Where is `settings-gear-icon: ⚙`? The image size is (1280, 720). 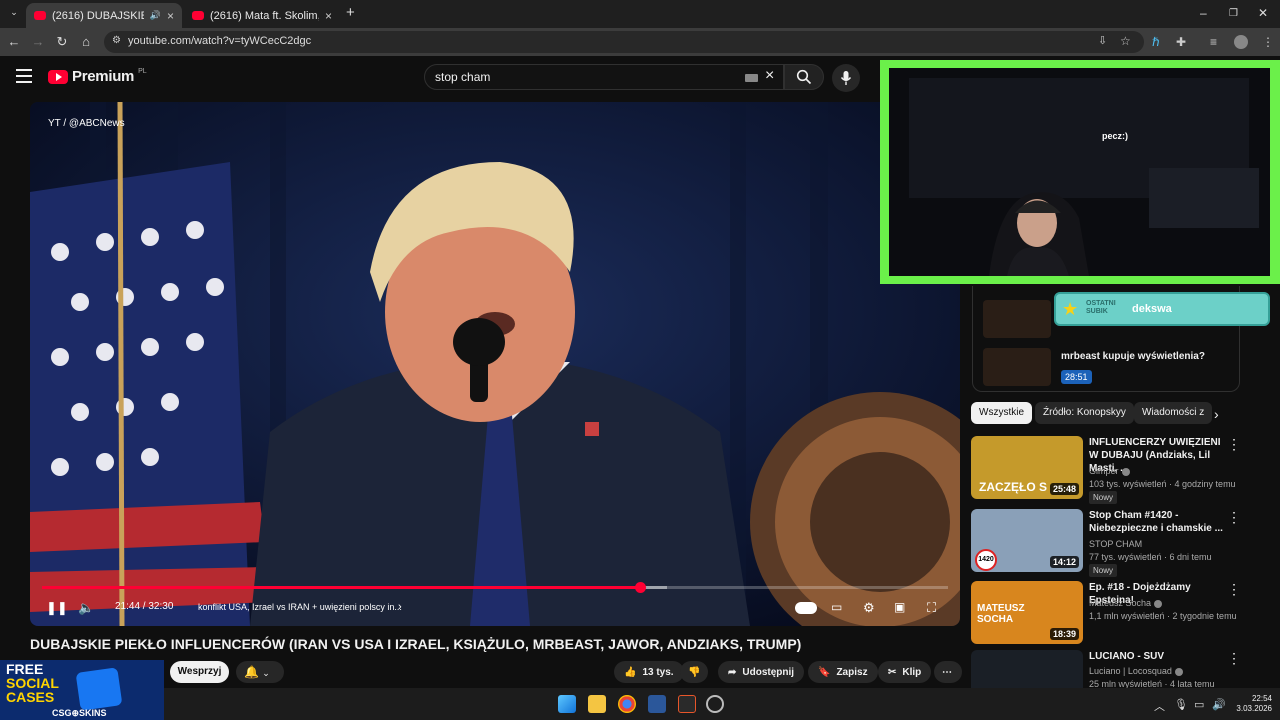
settings-gear-icon: ⚙ is located at coordinates (869, 608).